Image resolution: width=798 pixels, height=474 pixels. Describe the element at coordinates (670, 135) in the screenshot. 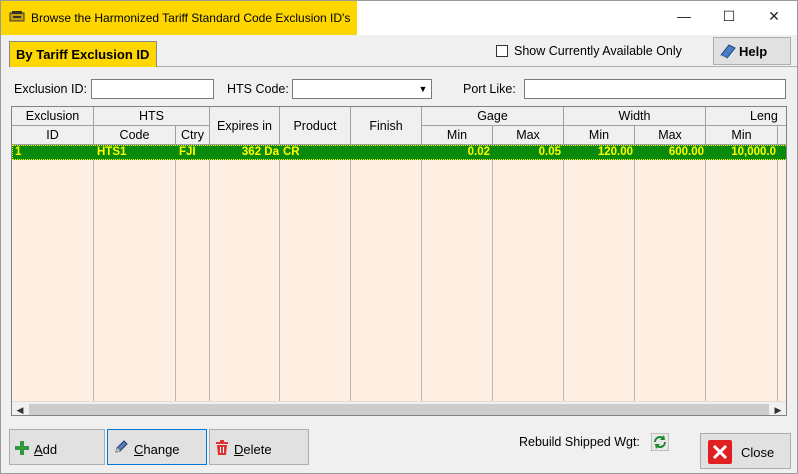

I see `header-width-max: Max` at that location.